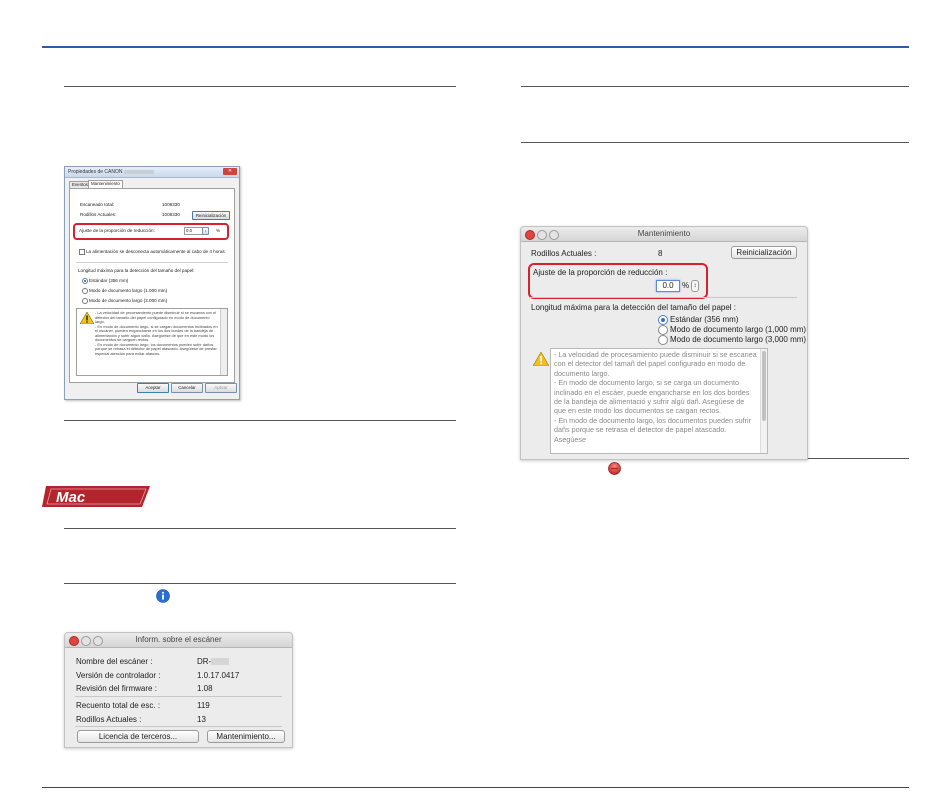 The height and width of the screenshot is (806, 950). What do you see at coordinates (171, 204) in the screenshot?
I see `total-scans-value: 1008330` at bounding box center [171, 204].